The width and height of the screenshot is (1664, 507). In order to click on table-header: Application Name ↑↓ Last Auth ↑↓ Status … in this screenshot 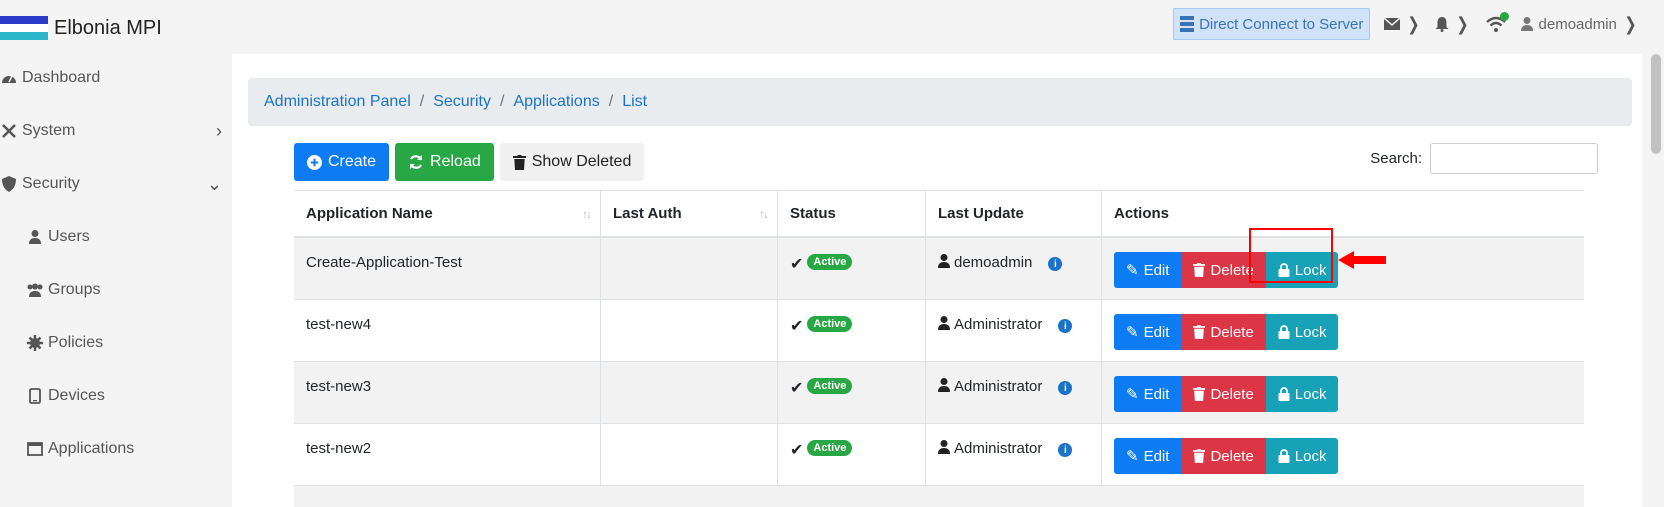, I will do `click(939, 214)`.